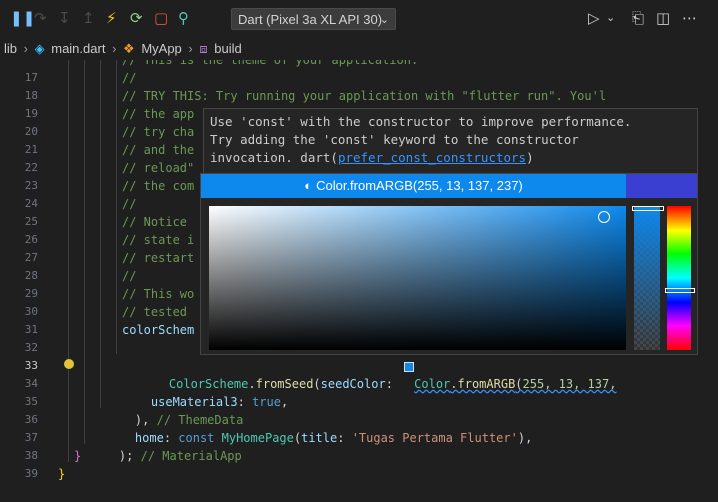 This screenshot has width=718, height=502. I want to click on opacity-gradient, so click(647, 278).